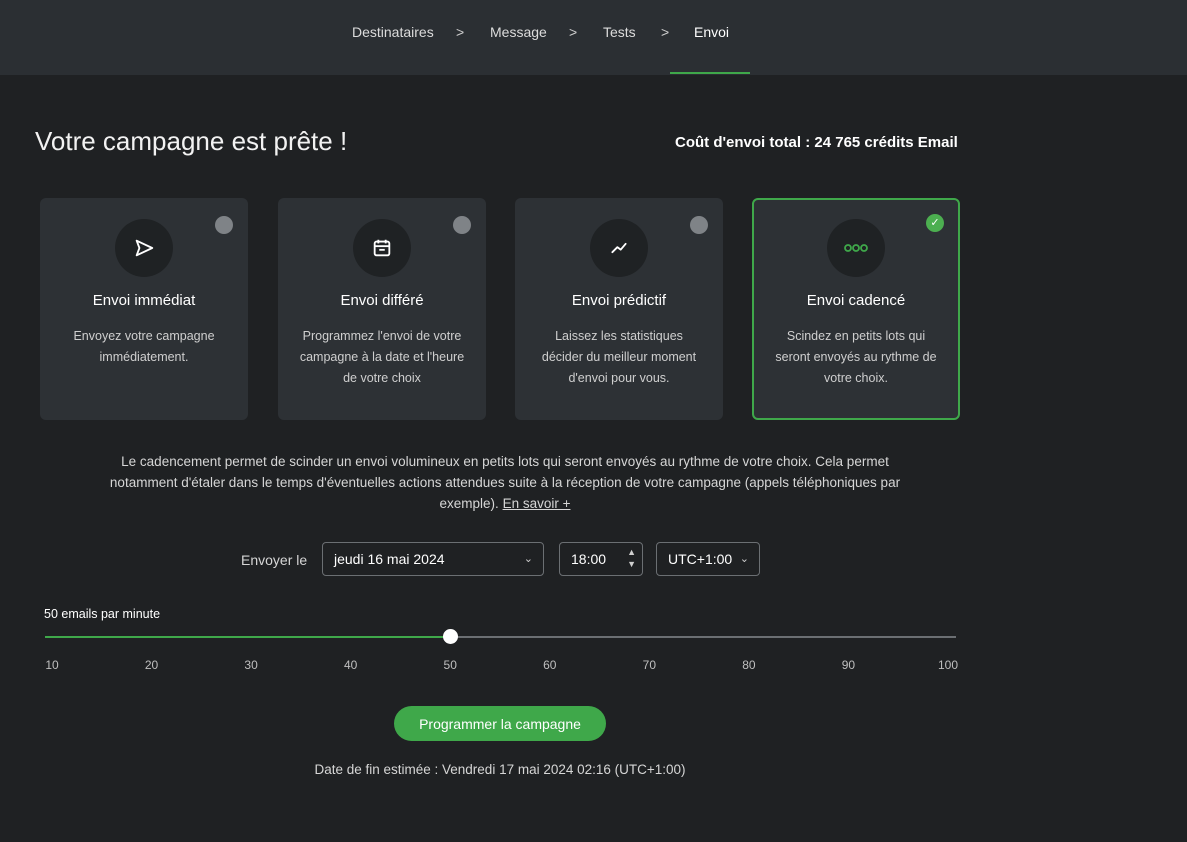 The height and width of the screenshot is (842, 1187). I want to click on time-value: 18:00, so click(589, 559).